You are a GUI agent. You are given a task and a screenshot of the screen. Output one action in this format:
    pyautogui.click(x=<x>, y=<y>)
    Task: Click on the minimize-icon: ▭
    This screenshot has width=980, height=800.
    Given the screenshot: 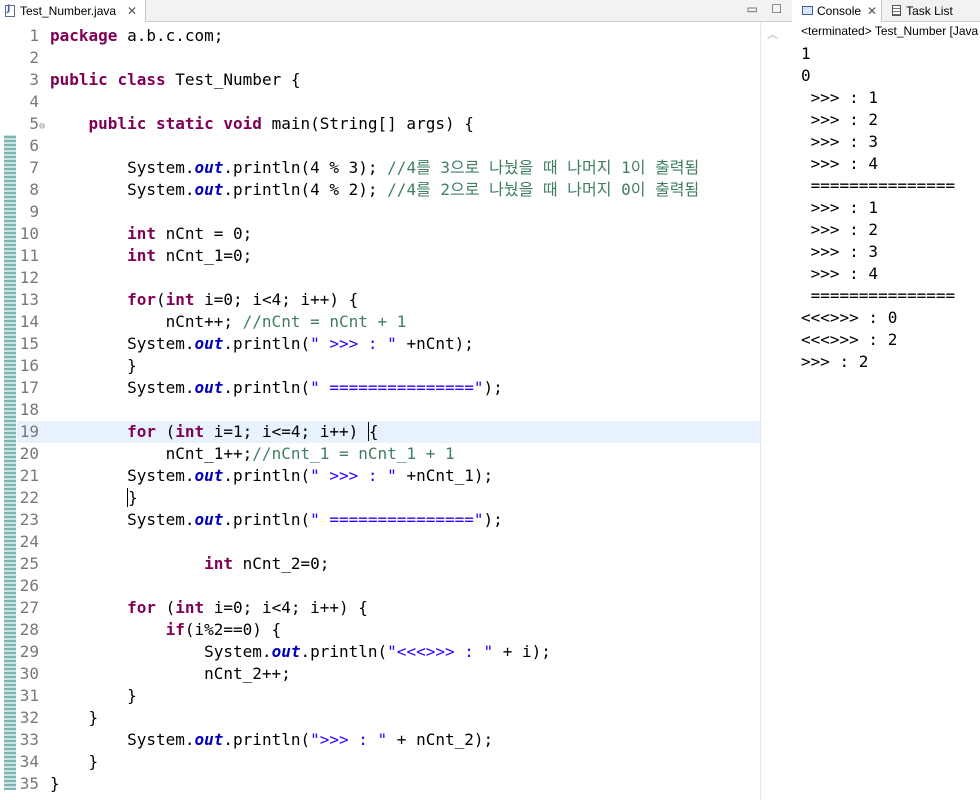 What is the action you would take?
    pyautogui.click(x=752, y=9)
    